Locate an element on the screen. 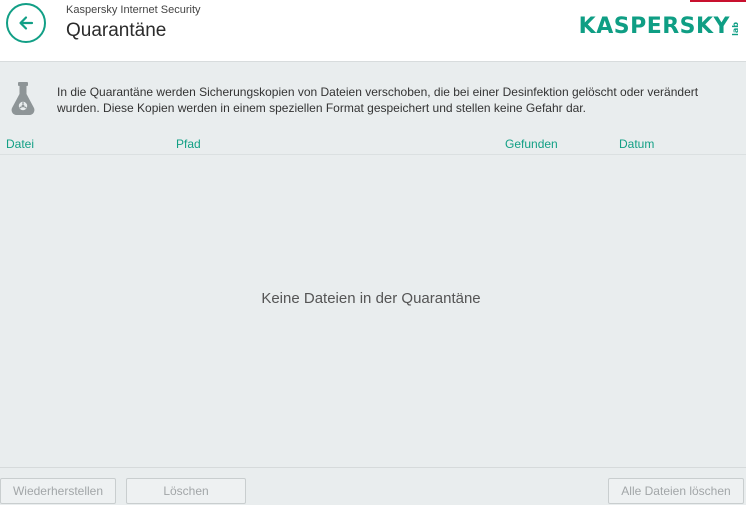 The height and width of the screenshot is (505, 746). empty-state-message: Keine Dateien in der Quarantäne is located at coordinates (371, 298).